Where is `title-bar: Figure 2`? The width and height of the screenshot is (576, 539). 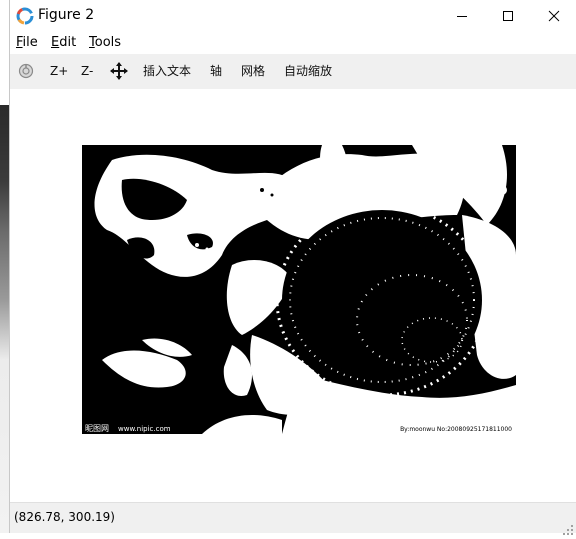
title-bar: Figure 2 is located at coordinates (293, 15).